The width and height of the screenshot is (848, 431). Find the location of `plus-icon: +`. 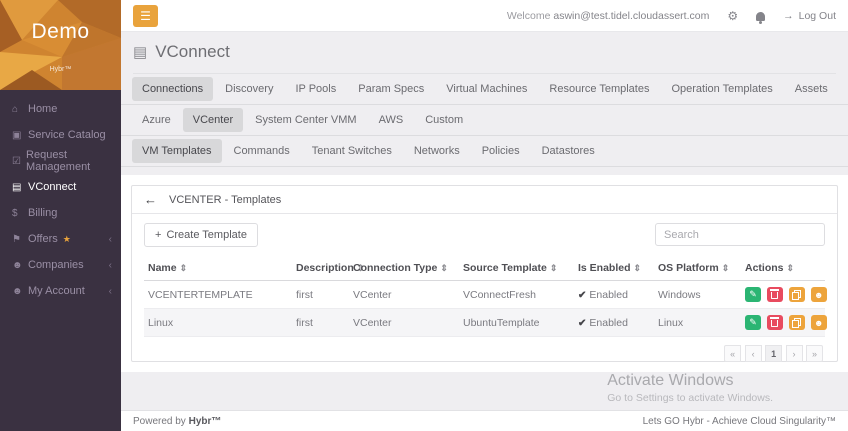

plus-icon: + is located at coordinates (158, 235).